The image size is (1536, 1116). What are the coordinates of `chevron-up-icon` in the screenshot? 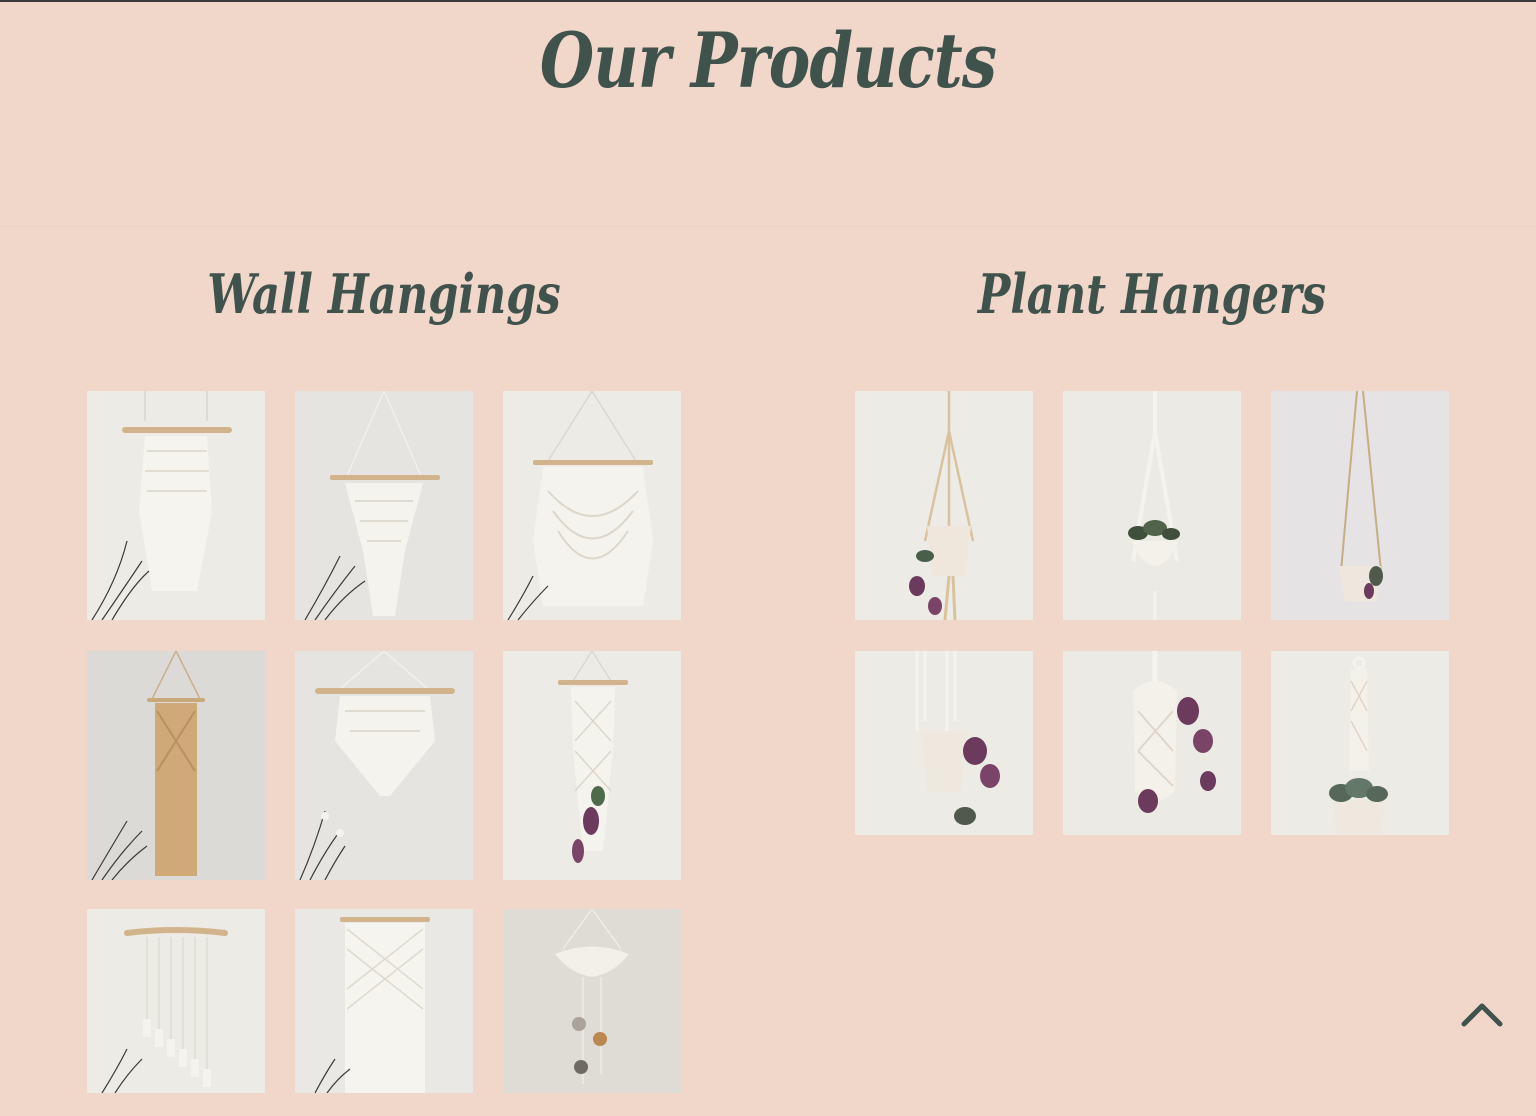 It's located at (1482, 1015).